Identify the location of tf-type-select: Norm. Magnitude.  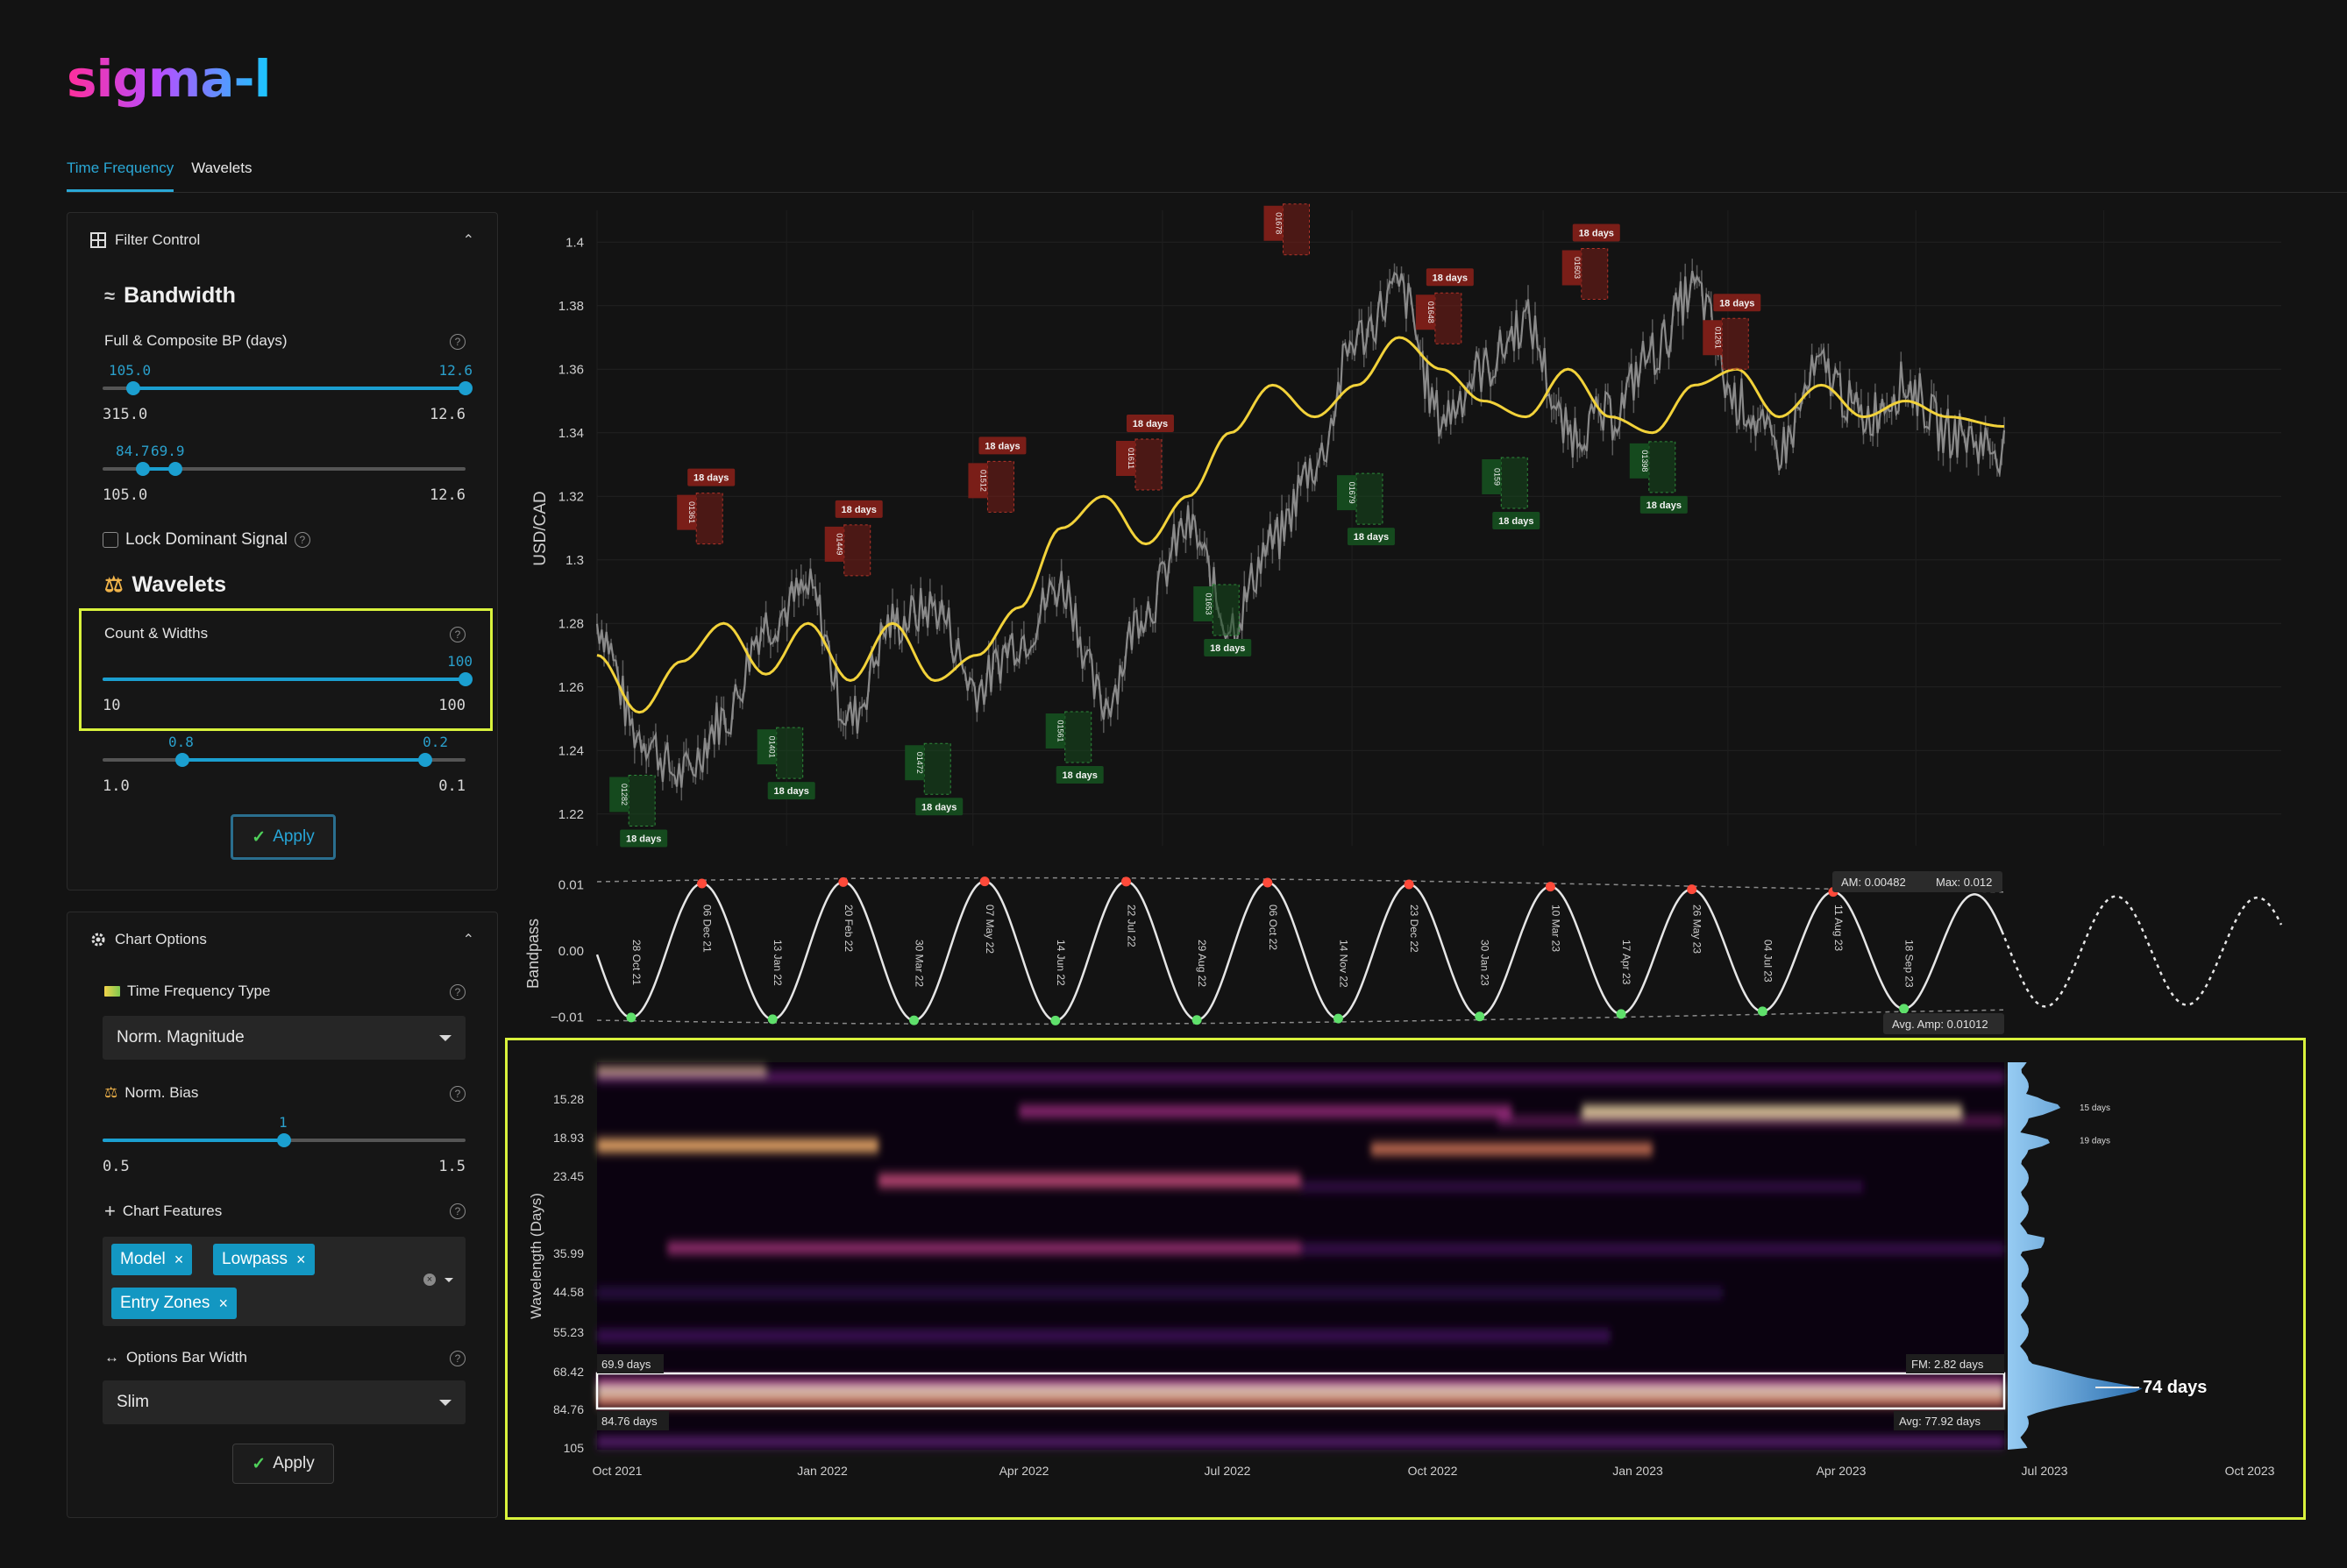
(284, 1038).